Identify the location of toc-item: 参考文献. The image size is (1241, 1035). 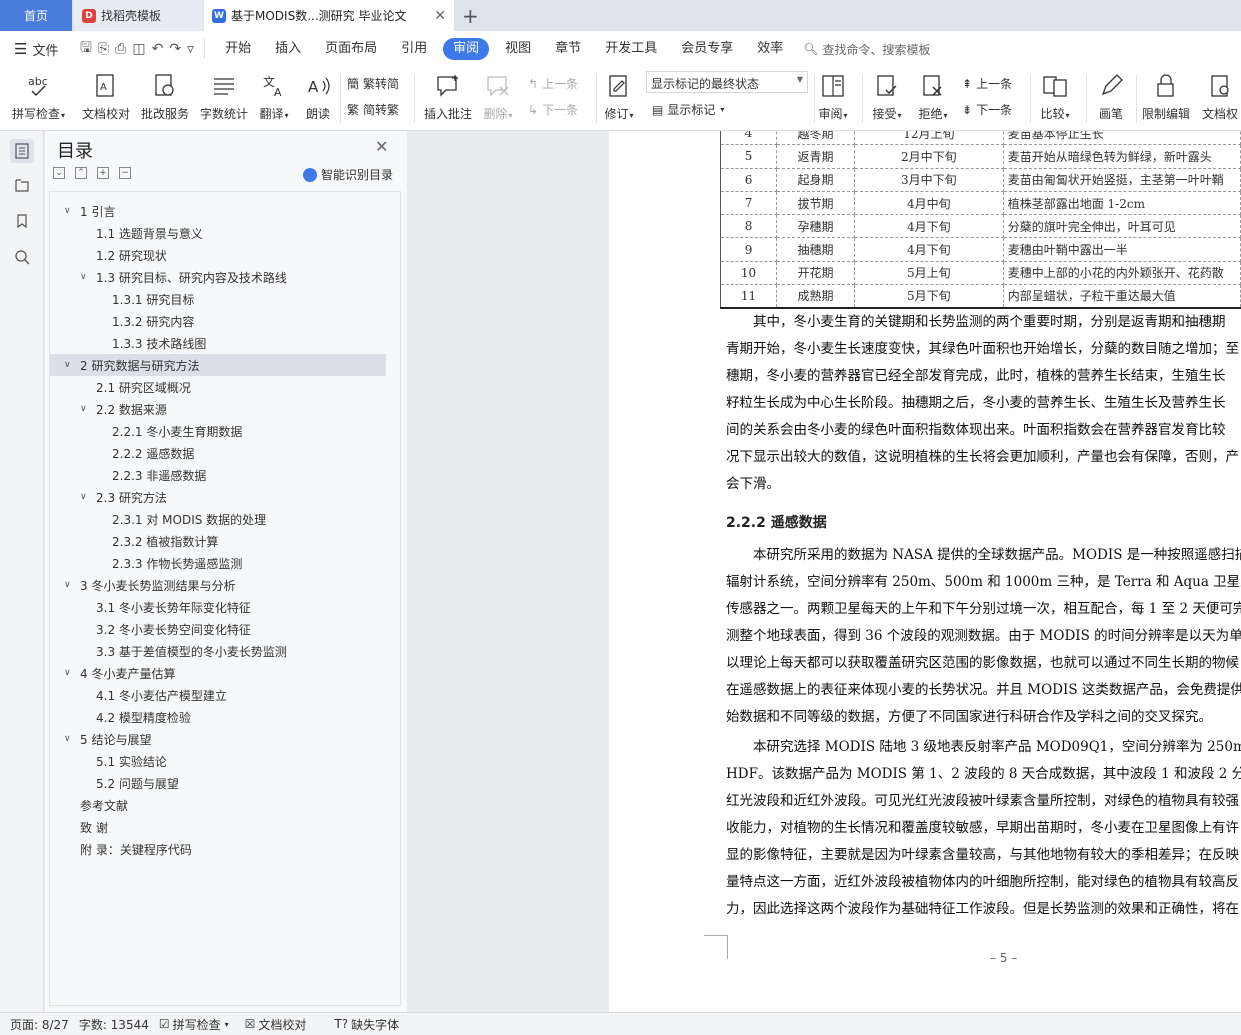
(225, 805).